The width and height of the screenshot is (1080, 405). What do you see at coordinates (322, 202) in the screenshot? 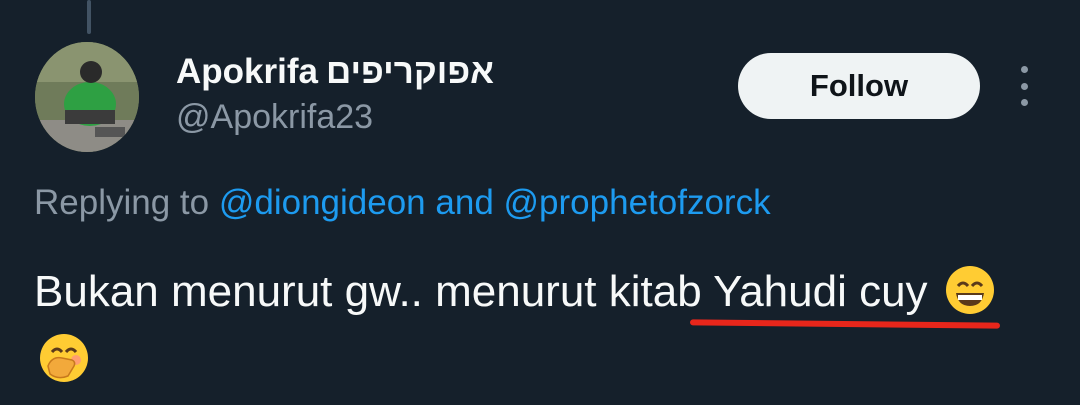
I see `mention-link-diongideon: @diongideon` at bounding box center [322, 202].